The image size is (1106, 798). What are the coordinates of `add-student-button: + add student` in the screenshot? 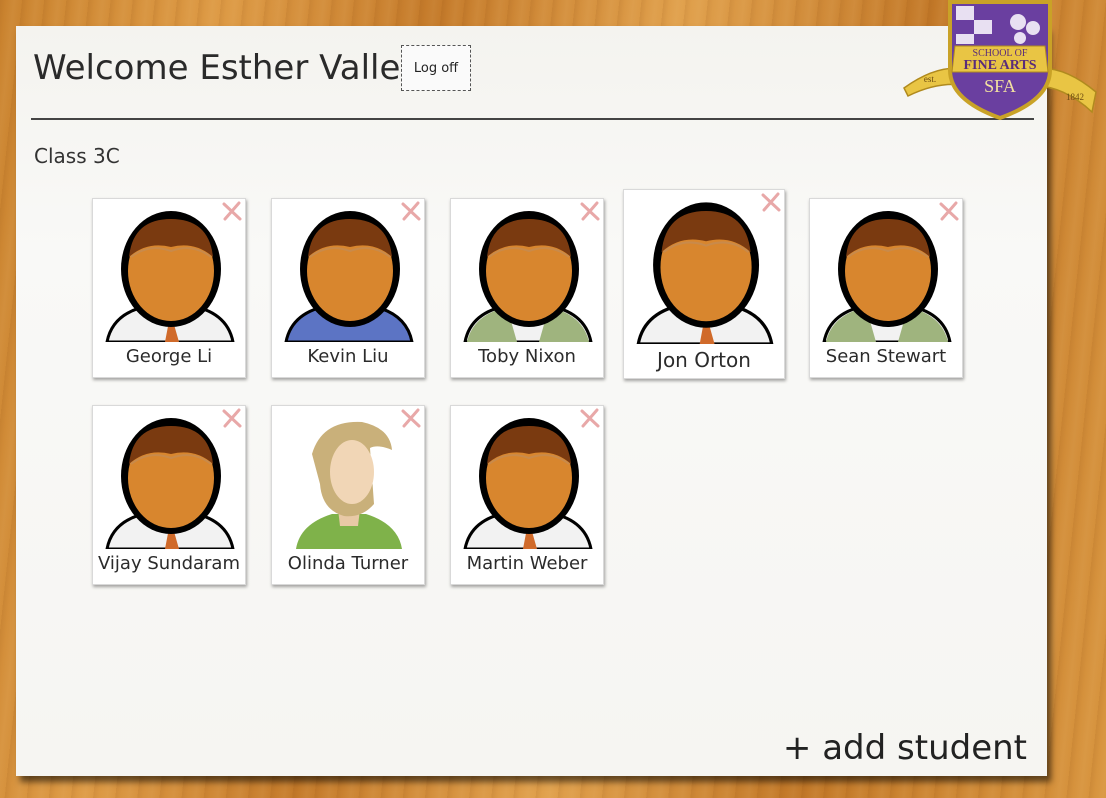 It's located at (905, 748).